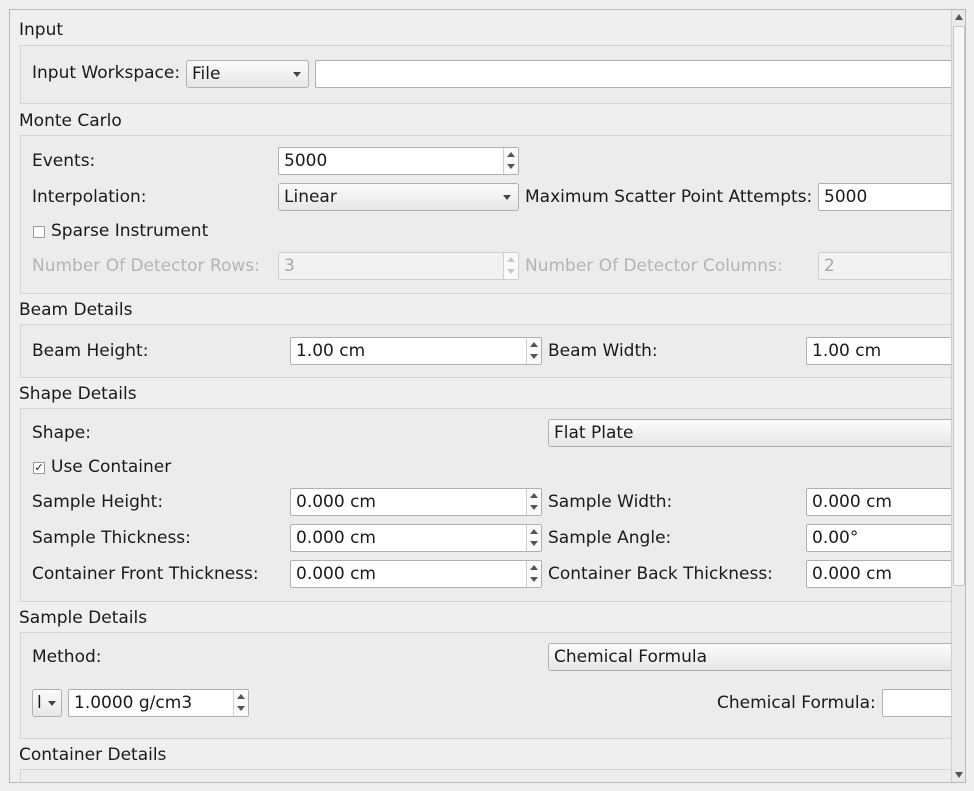 This screenshot has width=974, height=791. What do you see at coordinates (883, 574) in the screenshot?
I see `container-back-thickness-field: 0.000 cm` at bounding box center [883, 574].